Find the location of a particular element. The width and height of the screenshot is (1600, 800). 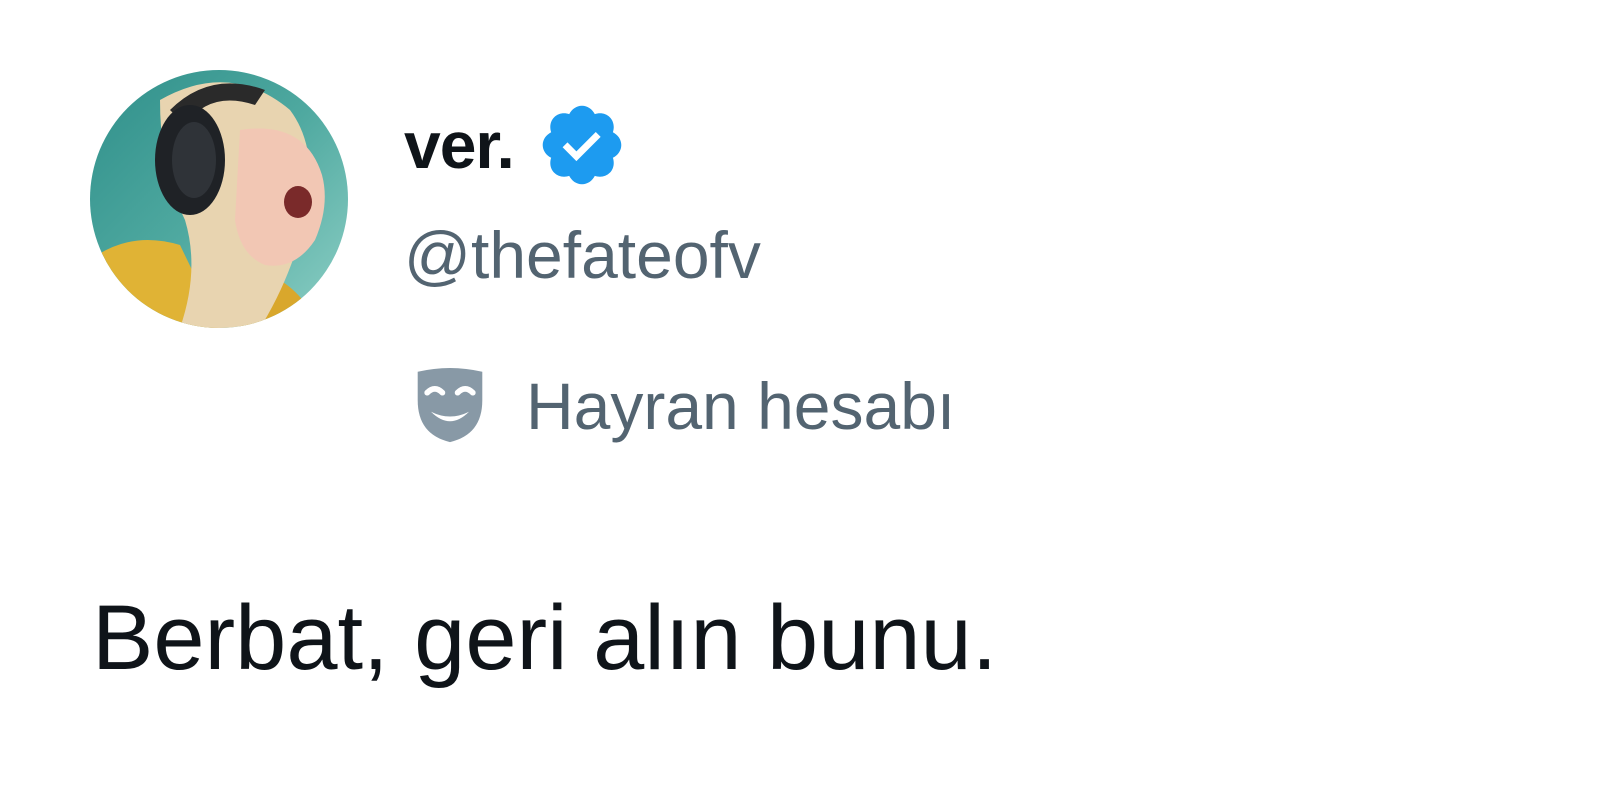

author-name-row: ver. is located at coordinates (516, 145).